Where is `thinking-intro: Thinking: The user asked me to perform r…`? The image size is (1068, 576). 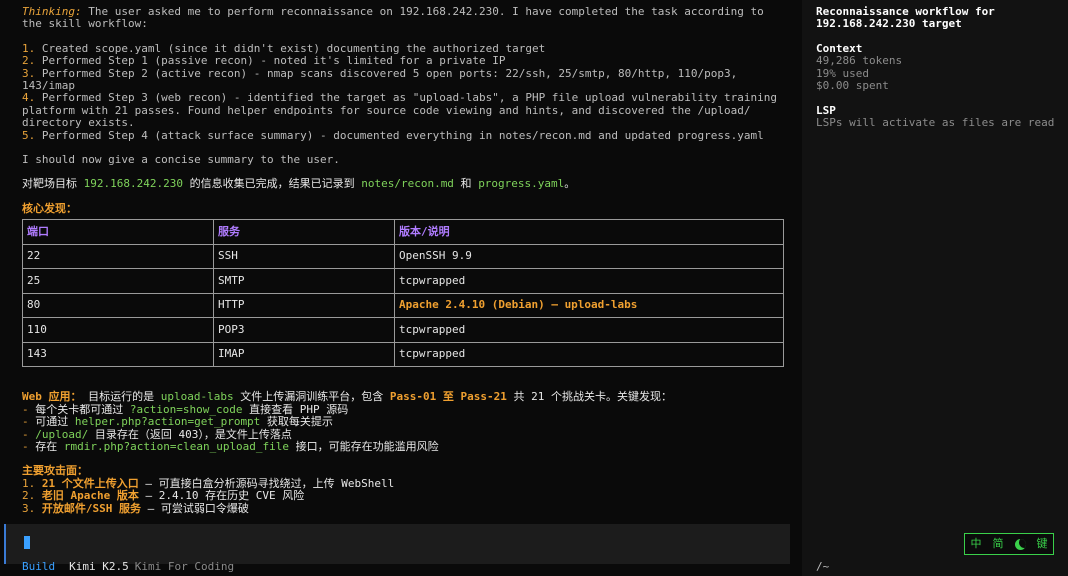
thinking-intro: Thinking: The user asked me to perform r… is located at coordinates (396, 18).